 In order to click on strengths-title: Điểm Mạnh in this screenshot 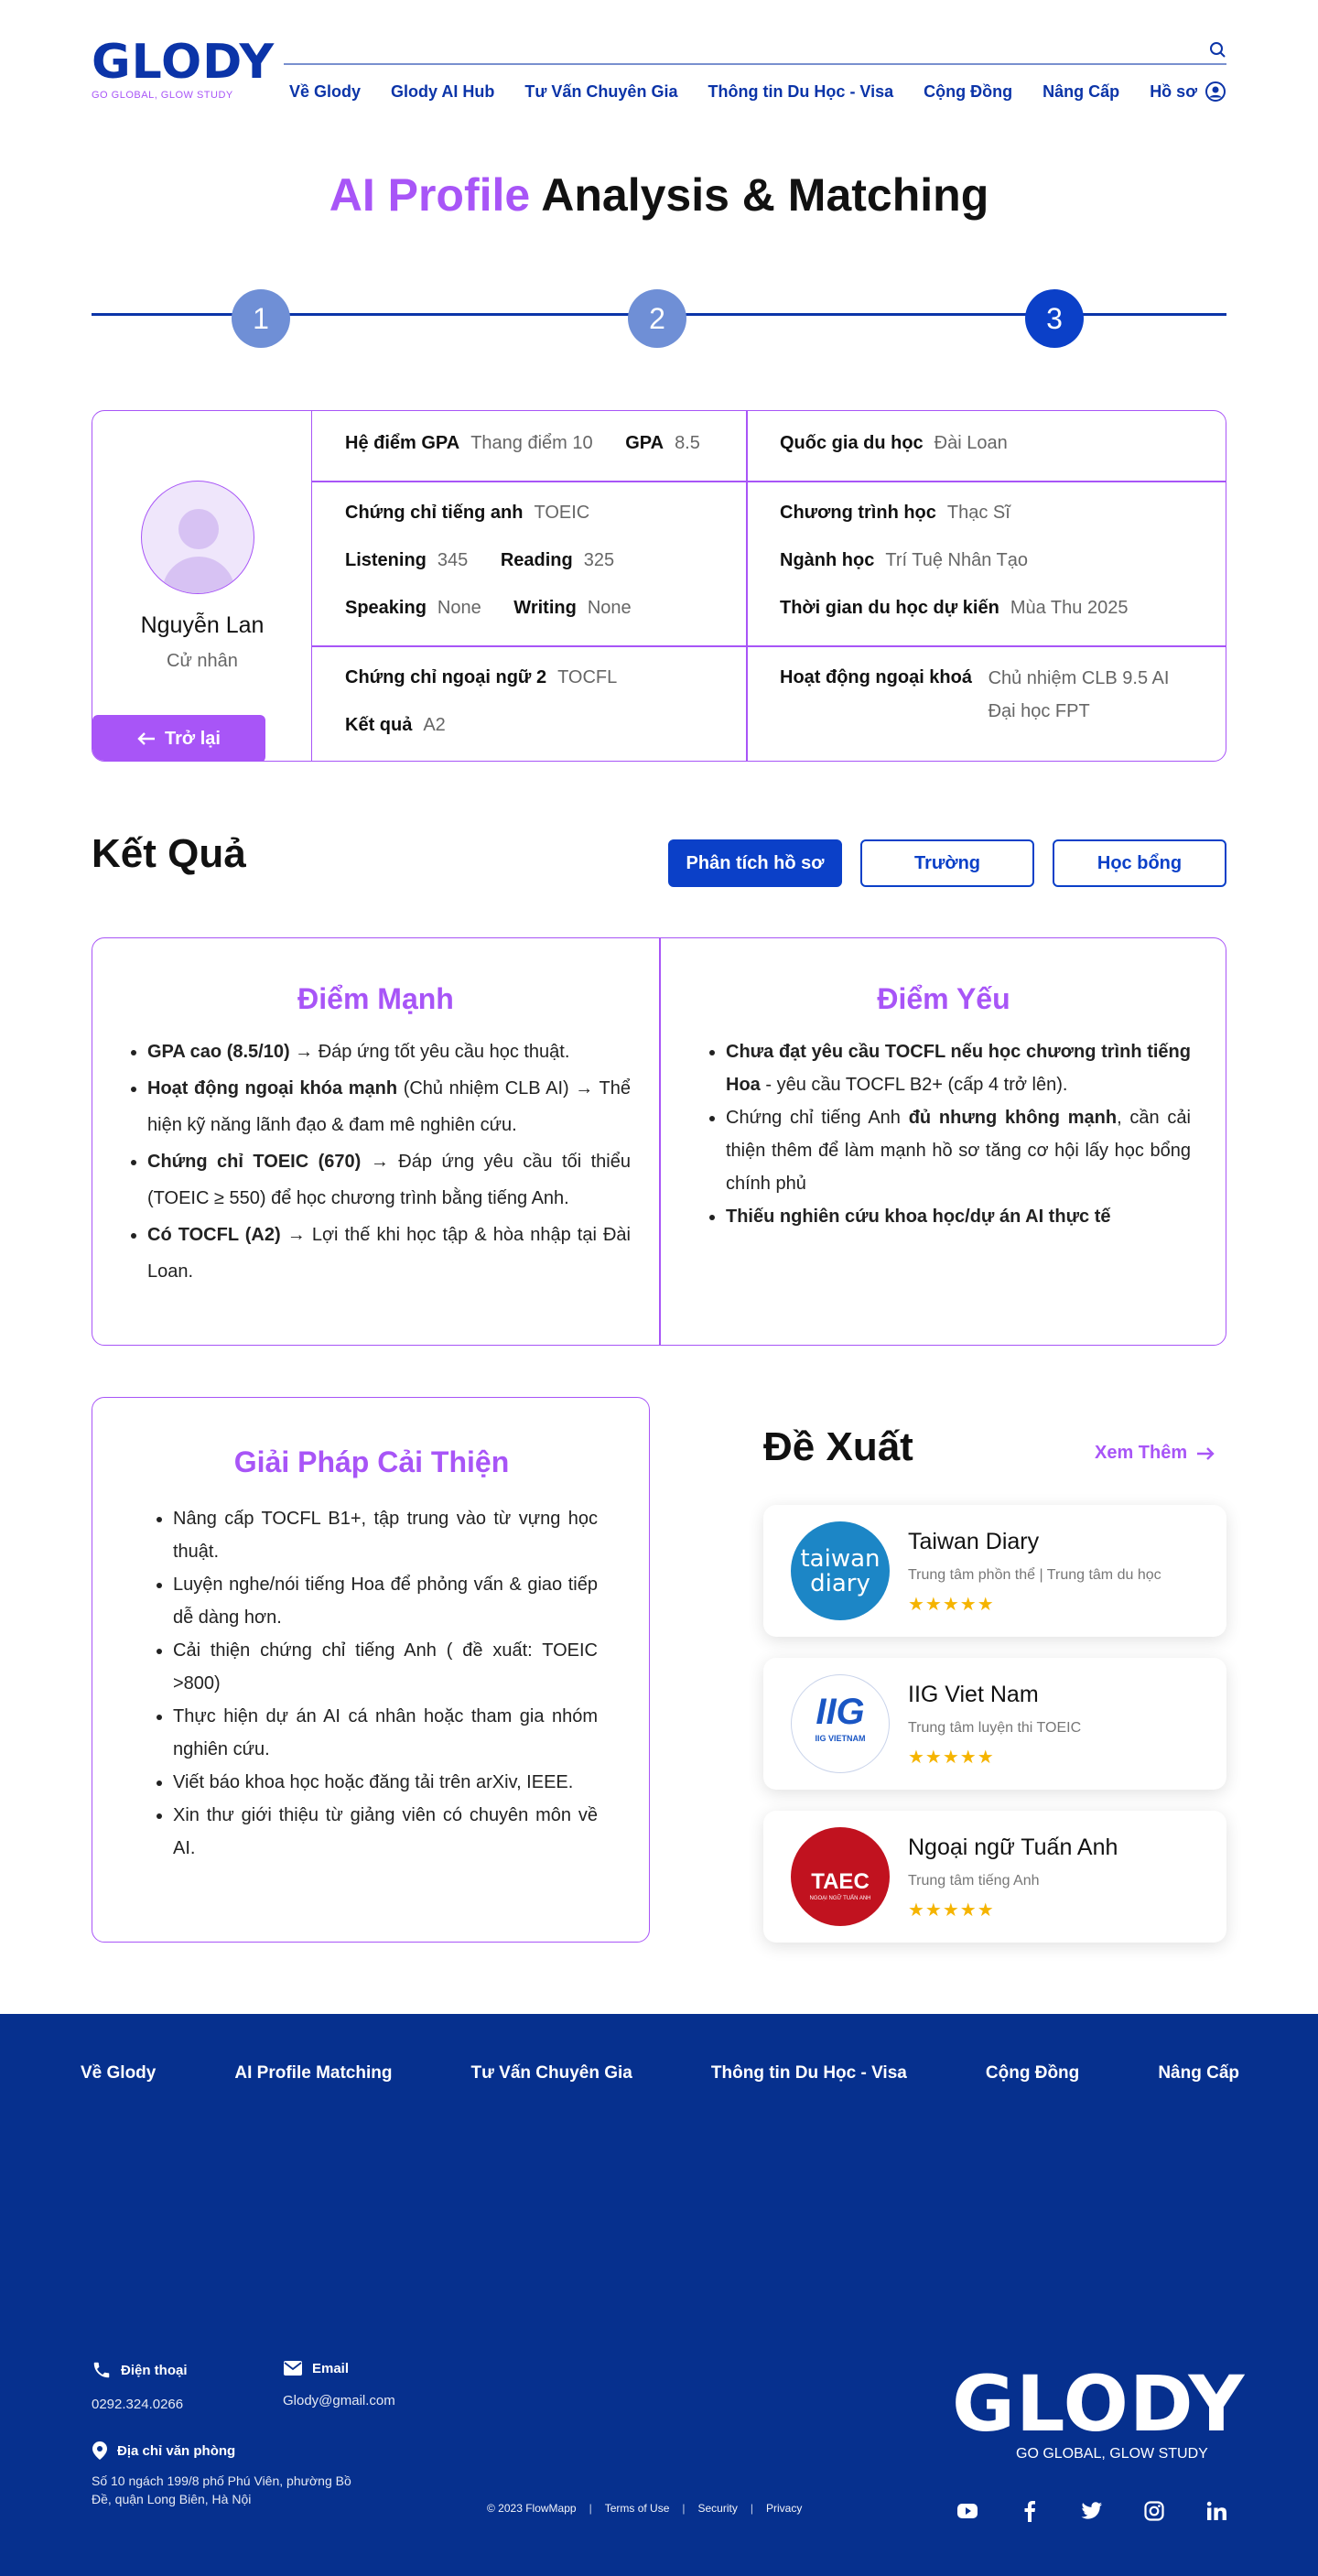, I will do `click(375, 999)`.